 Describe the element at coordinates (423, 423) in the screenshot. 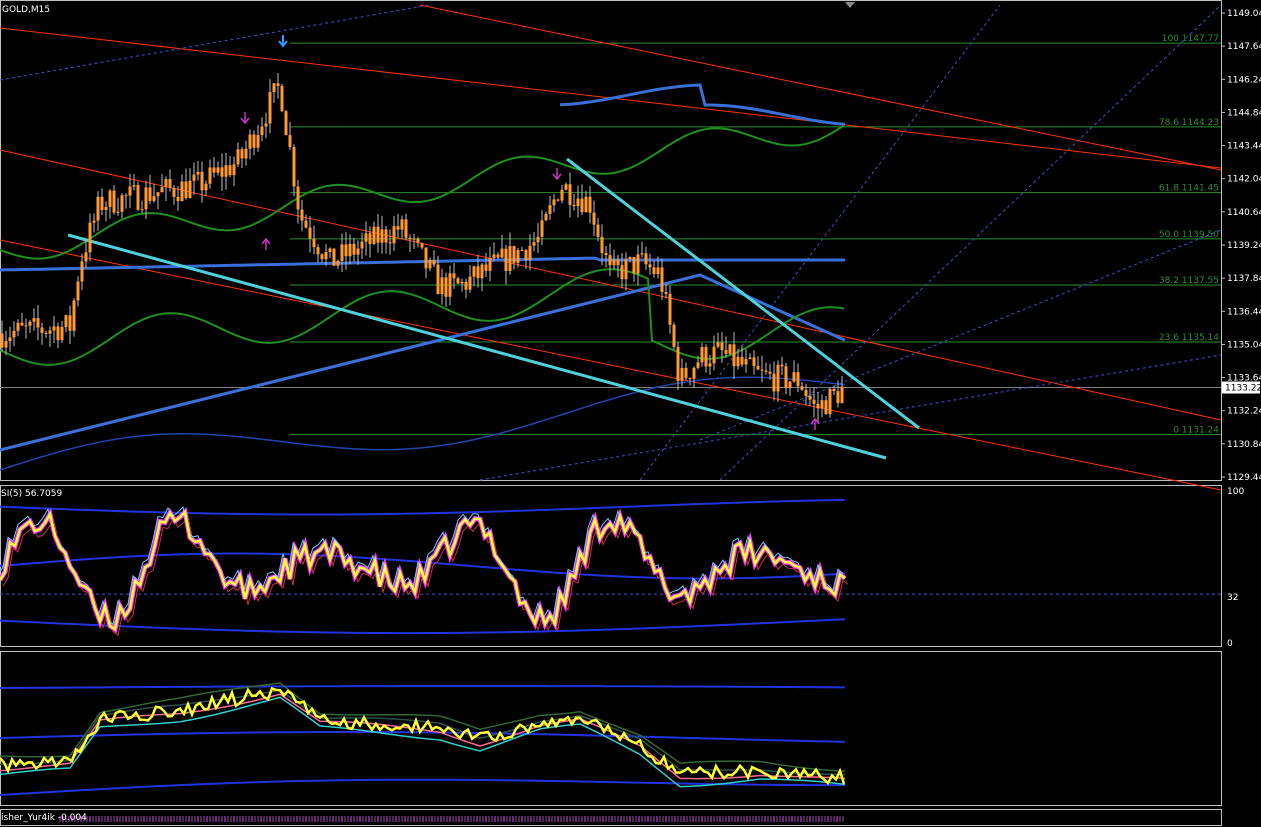

I see `lower-envelope` at that location.